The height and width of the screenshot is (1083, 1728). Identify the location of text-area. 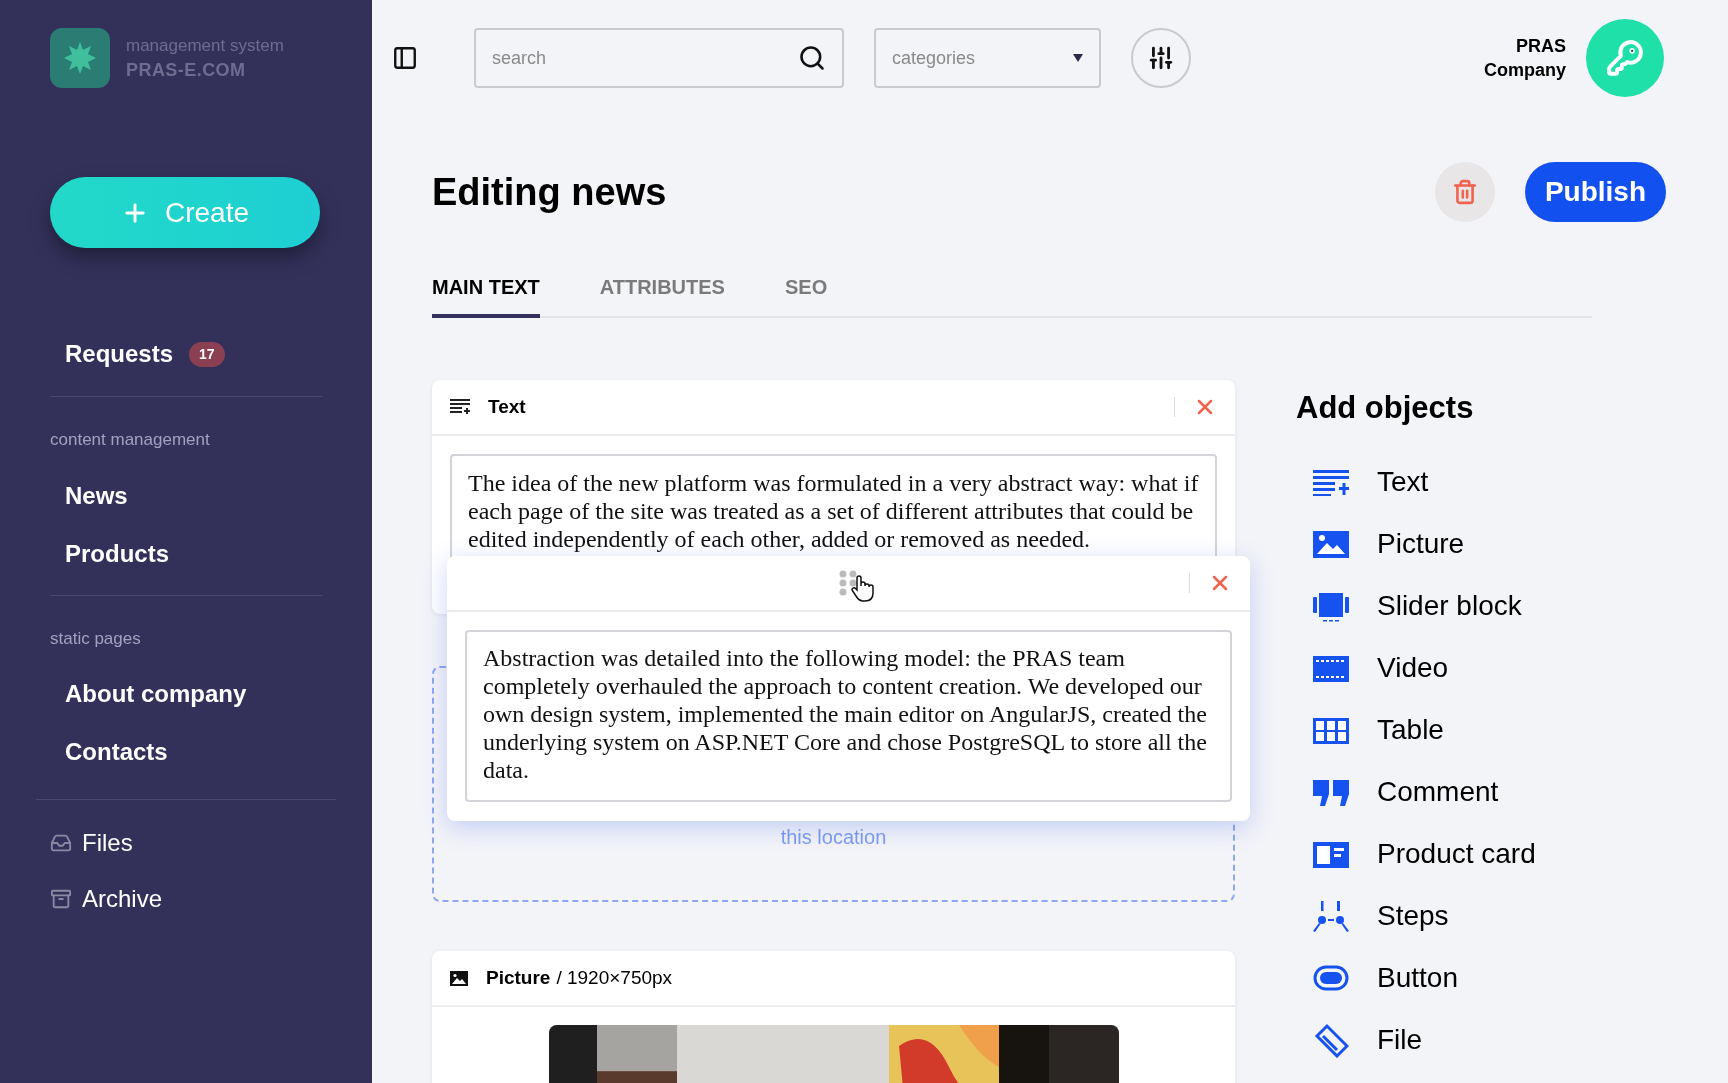
(848, 716).